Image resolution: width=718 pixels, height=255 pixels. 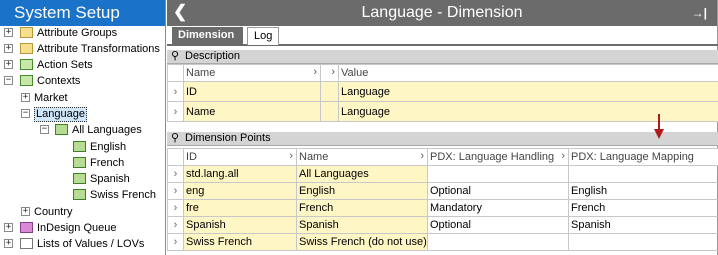 What do you see at coordinates (263, 36) in the screenshot?
I see `tab-log: Log` at bounding box center [263, 36].